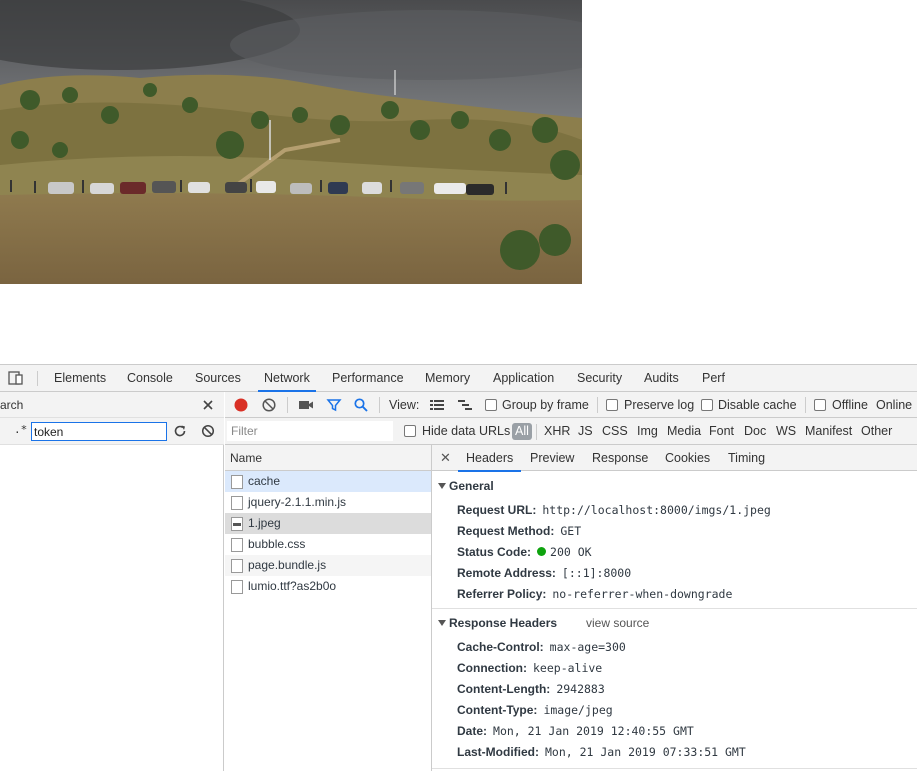 The height and width of the screenshot is (771, 917). Describe the element at coordinates (828, 431) in the screenshot. I see `type-filter-manifest: Manifest` at that location.